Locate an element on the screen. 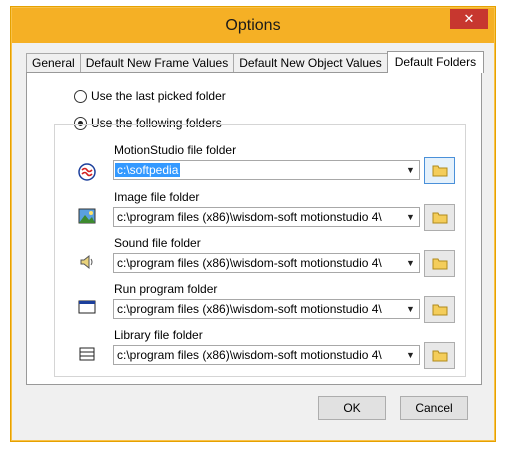  radio-use-last-picked: Use the last picked folder is located at coordinates (150, 96).